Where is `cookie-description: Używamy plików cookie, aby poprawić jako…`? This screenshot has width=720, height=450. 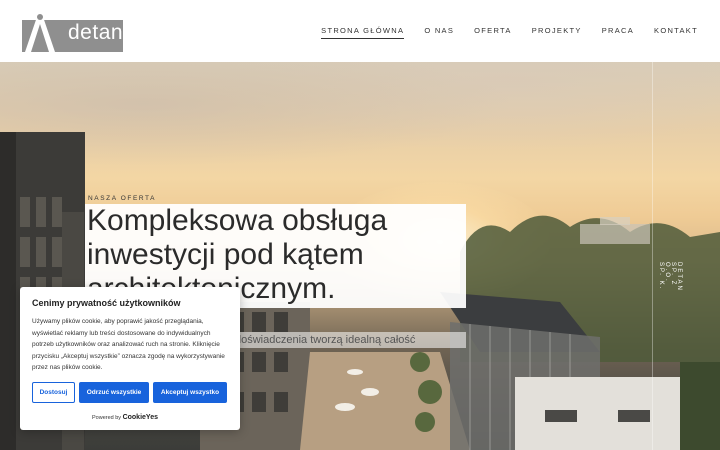
cookie-description: Używamy plików cookie, aby poprawić jako… is located at coordinates (128, 344).